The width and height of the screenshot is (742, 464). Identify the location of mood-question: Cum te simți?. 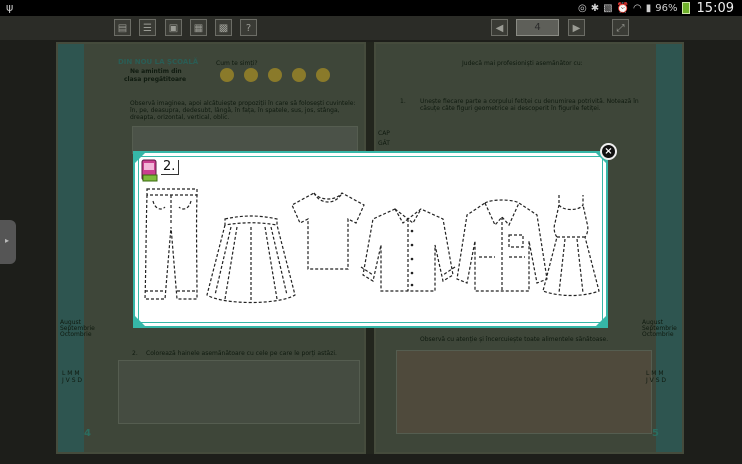
(237, 63).